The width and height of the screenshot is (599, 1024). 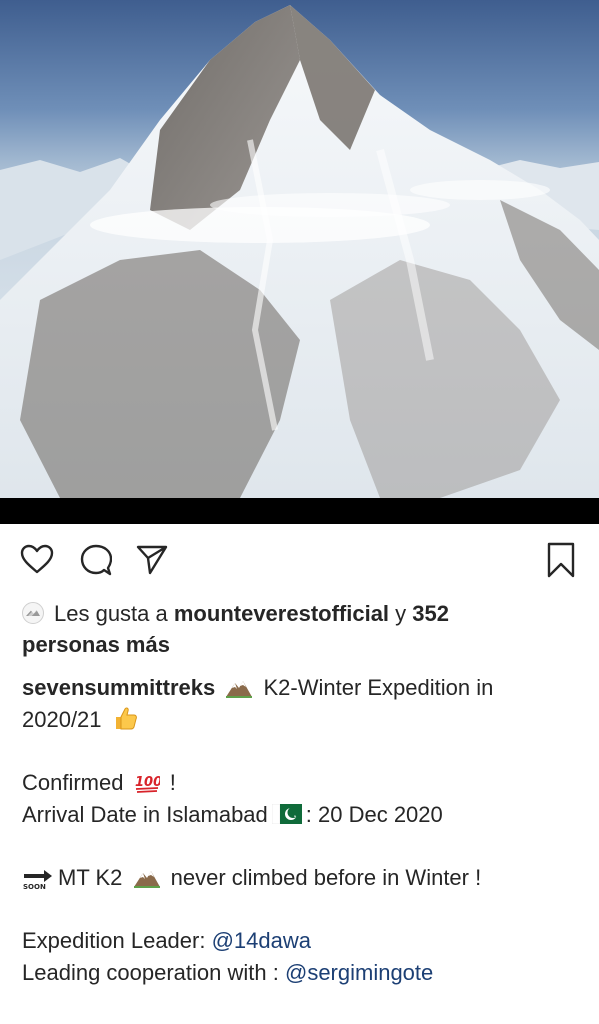 What do you see at coordinates (561, 560) in the screenshot?
I see `bookmark-icon` at bounding box center [561, 560].